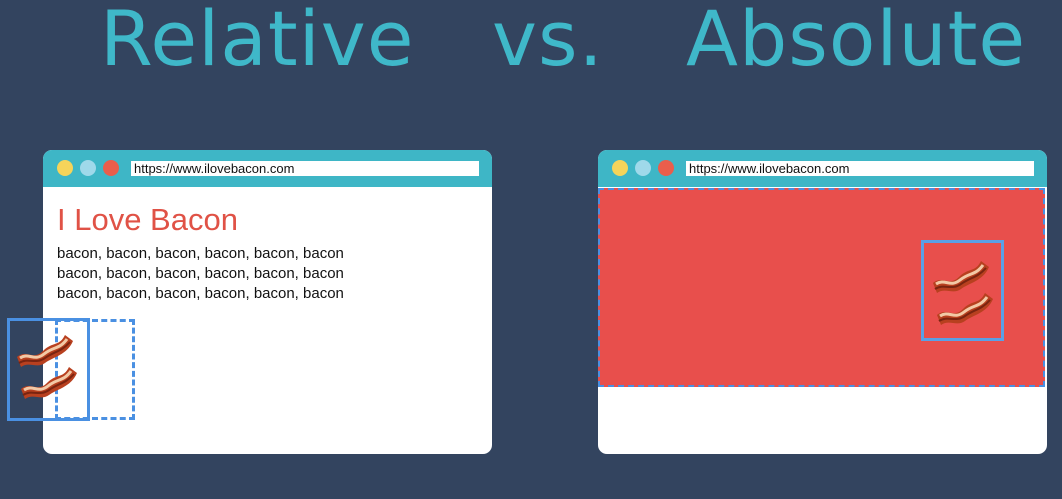 Image resolution: width=1062 pixels, height=499 pixels. What do you see at coordinates (856, 41) in the screenshot?
I see `heading-absolute: Absolute` at bounding box center [856, 41].